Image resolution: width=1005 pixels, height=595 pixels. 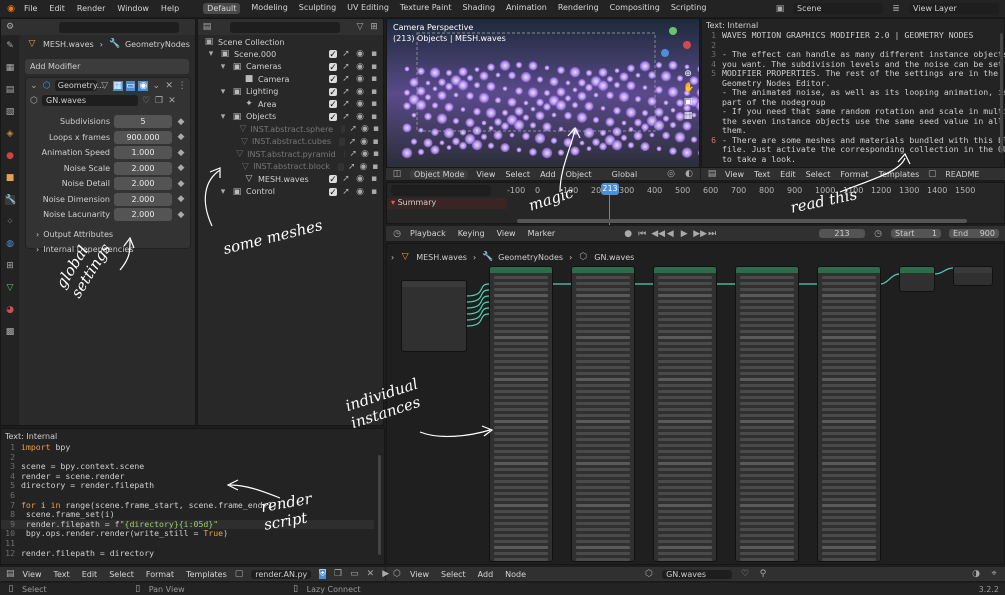 I want to click on timeline-menu-view: View, so click(x=506, y=233).